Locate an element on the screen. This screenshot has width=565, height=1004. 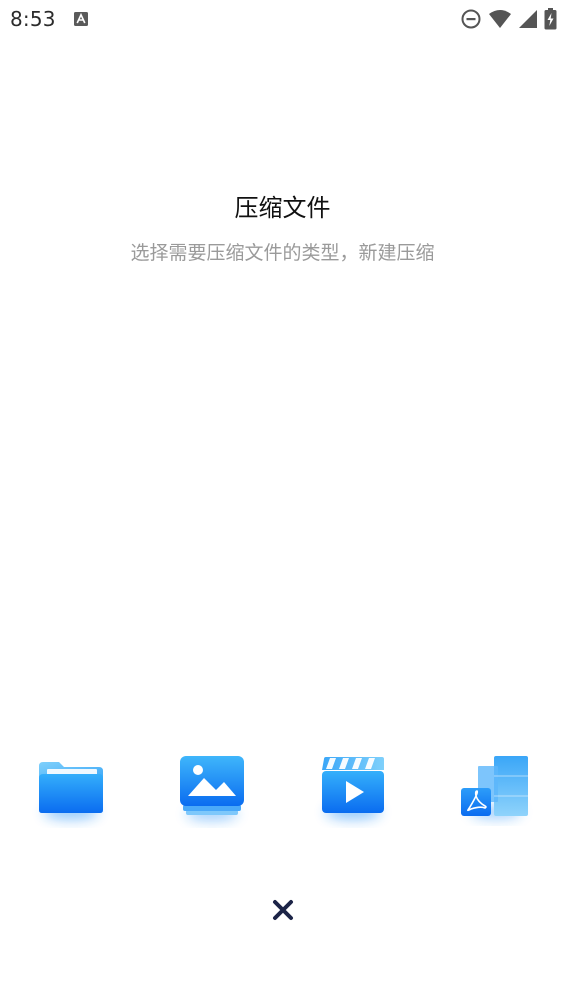
image-icon is located at coordinates (212, 788).